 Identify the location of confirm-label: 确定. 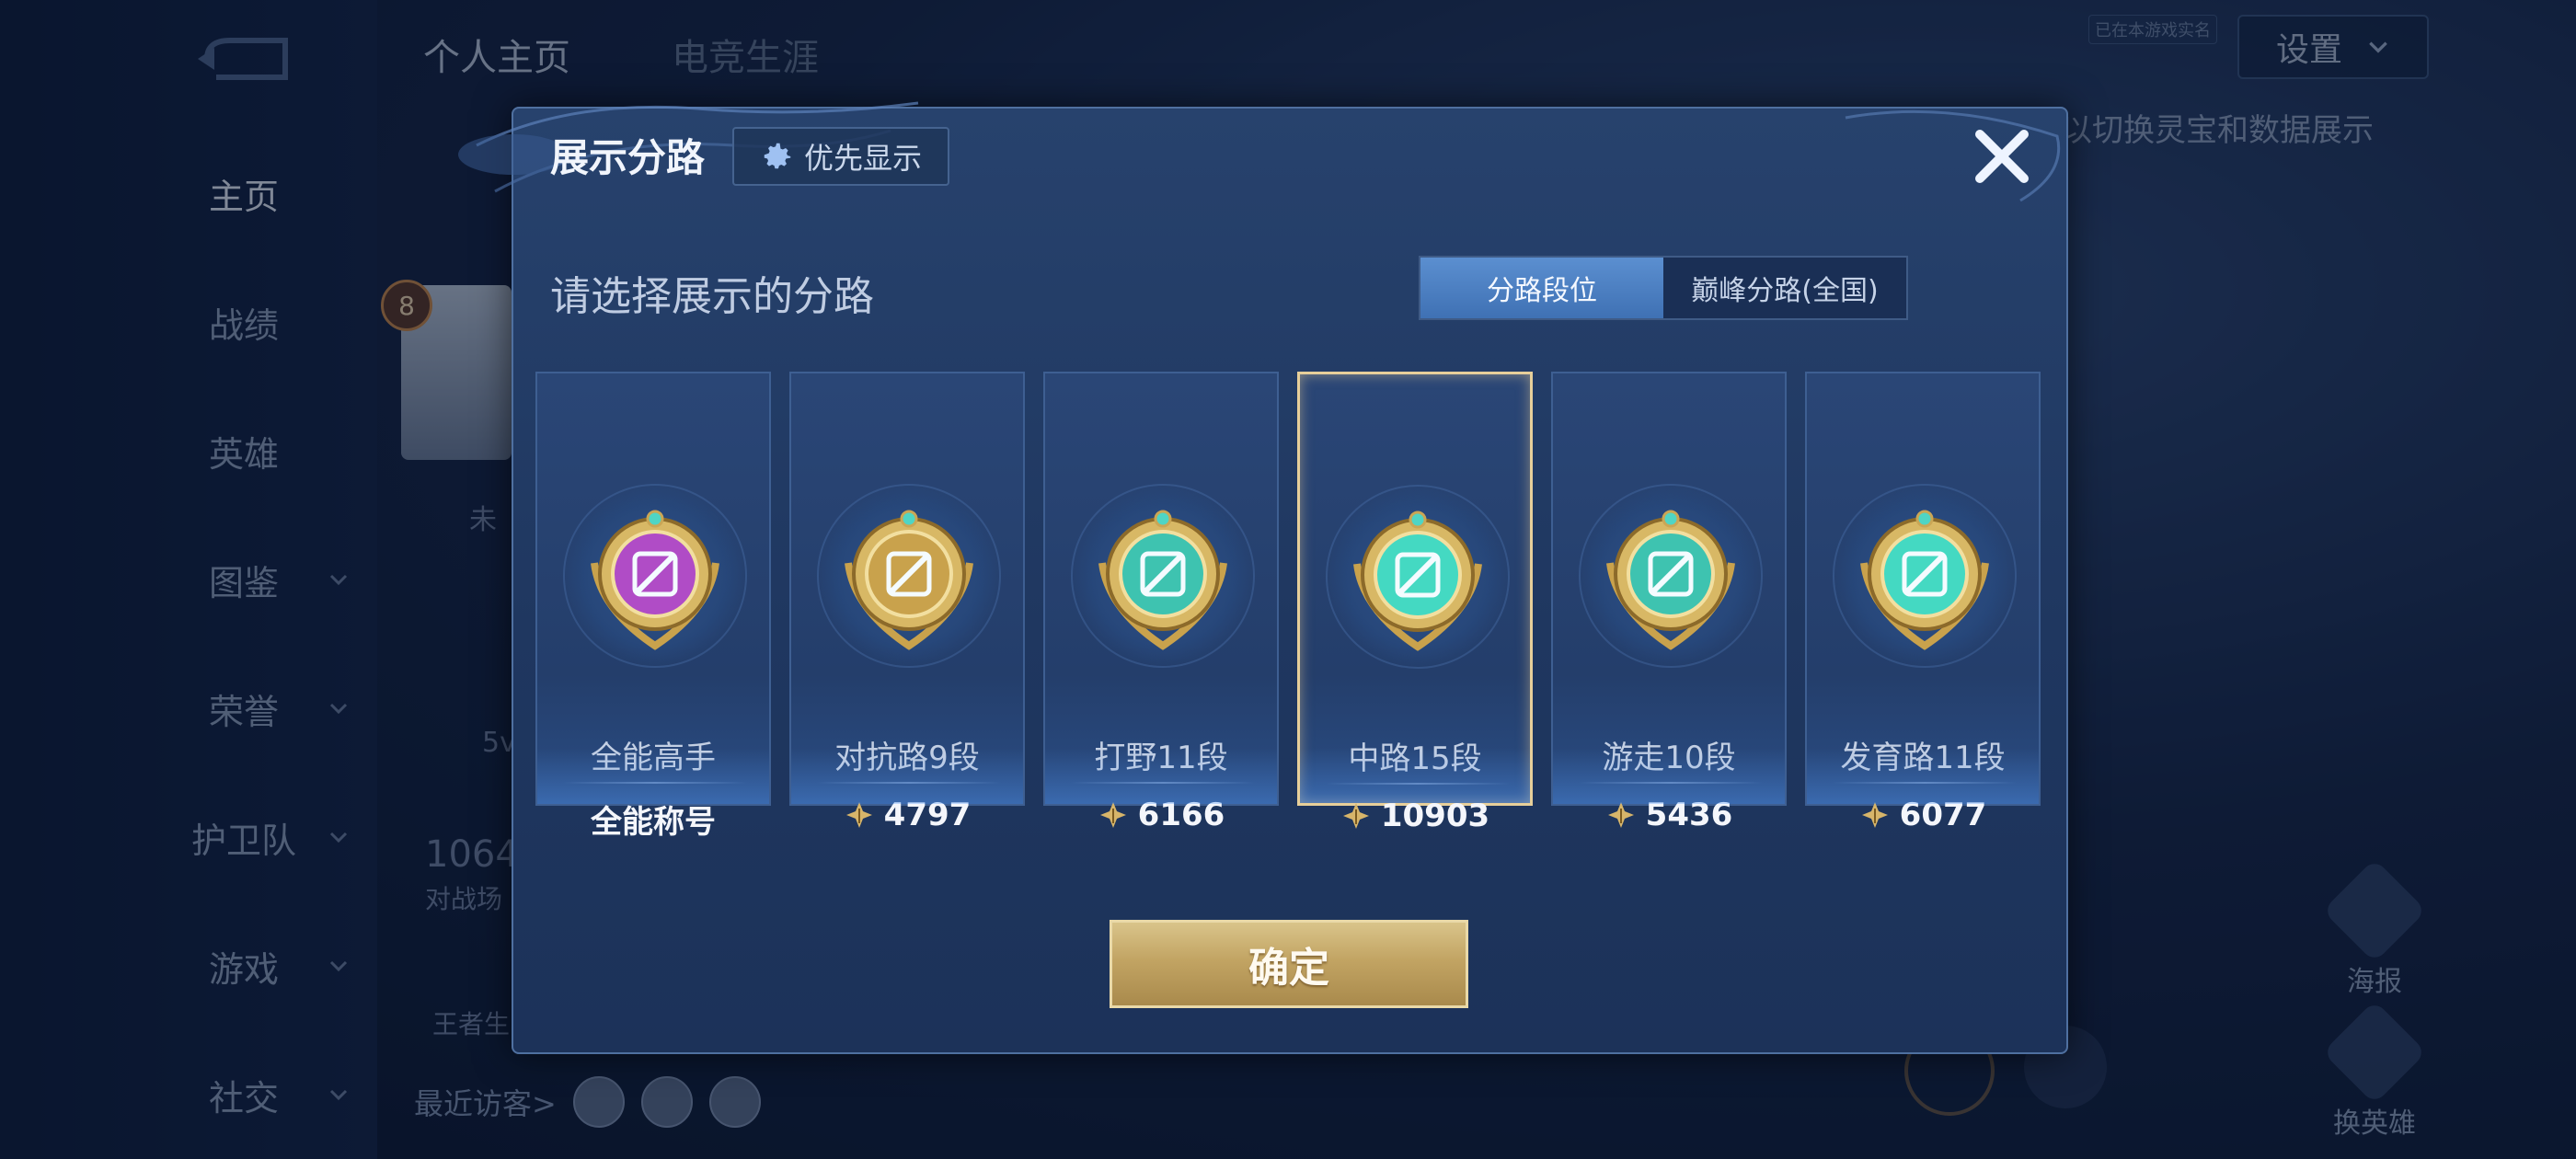
(1288, 968).